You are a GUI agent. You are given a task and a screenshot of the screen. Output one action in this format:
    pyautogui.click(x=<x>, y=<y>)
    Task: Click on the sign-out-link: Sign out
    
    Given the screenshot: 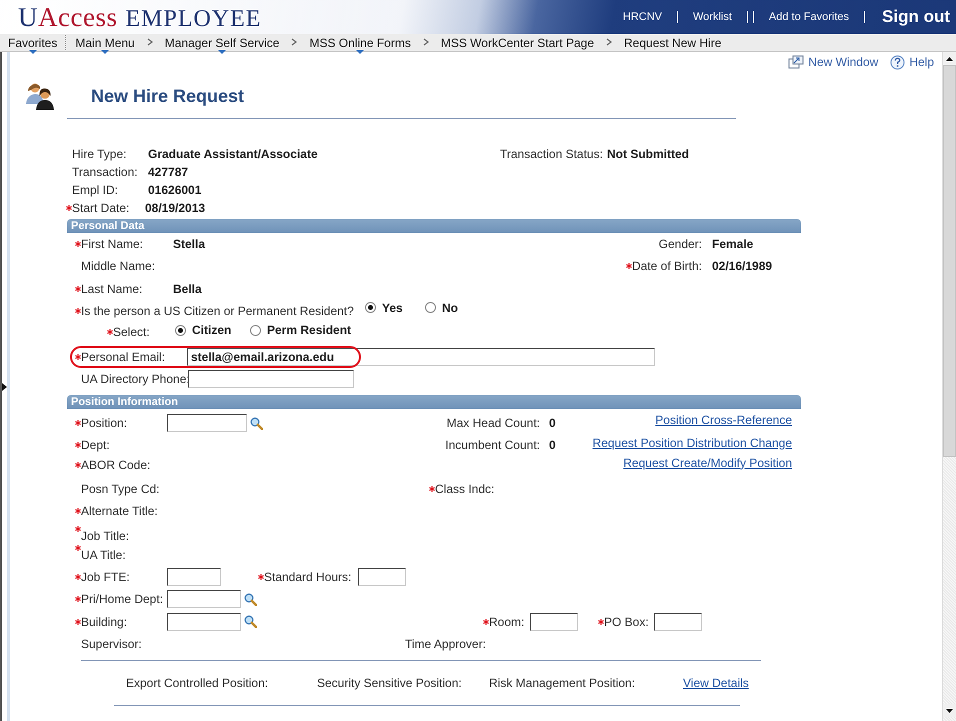 What is the action you would take?
    pyautogui.click(x=916, y=17)
    